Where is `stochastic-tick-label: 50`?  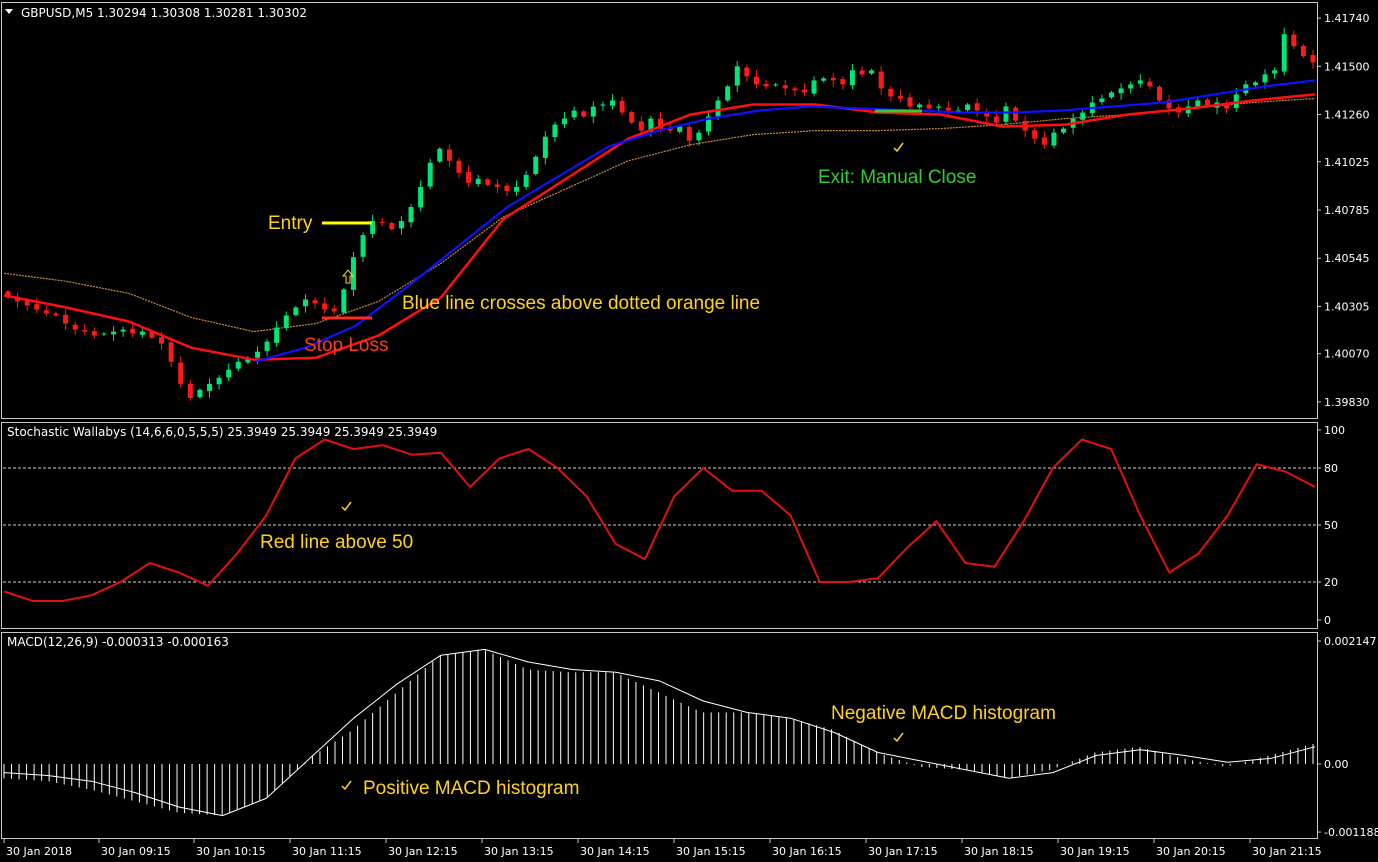
stochastic-tick-label: 50 is located at coordinates (1331, 525).